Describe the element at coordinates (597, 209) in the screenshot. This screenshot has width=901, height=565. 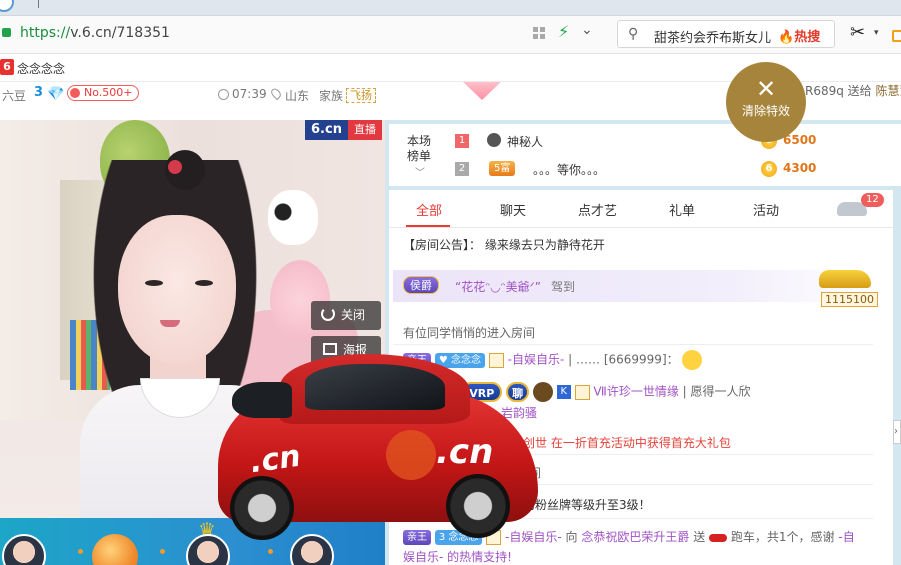
I see `tab-talent: 点才艺` at that location.